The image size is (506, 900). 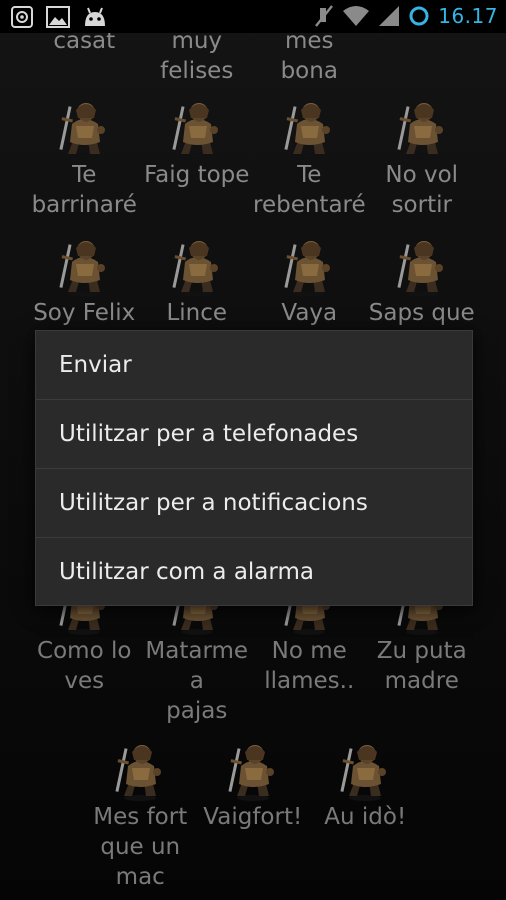 I want to click on sound-label: Lince, so click(x=197, y=313).